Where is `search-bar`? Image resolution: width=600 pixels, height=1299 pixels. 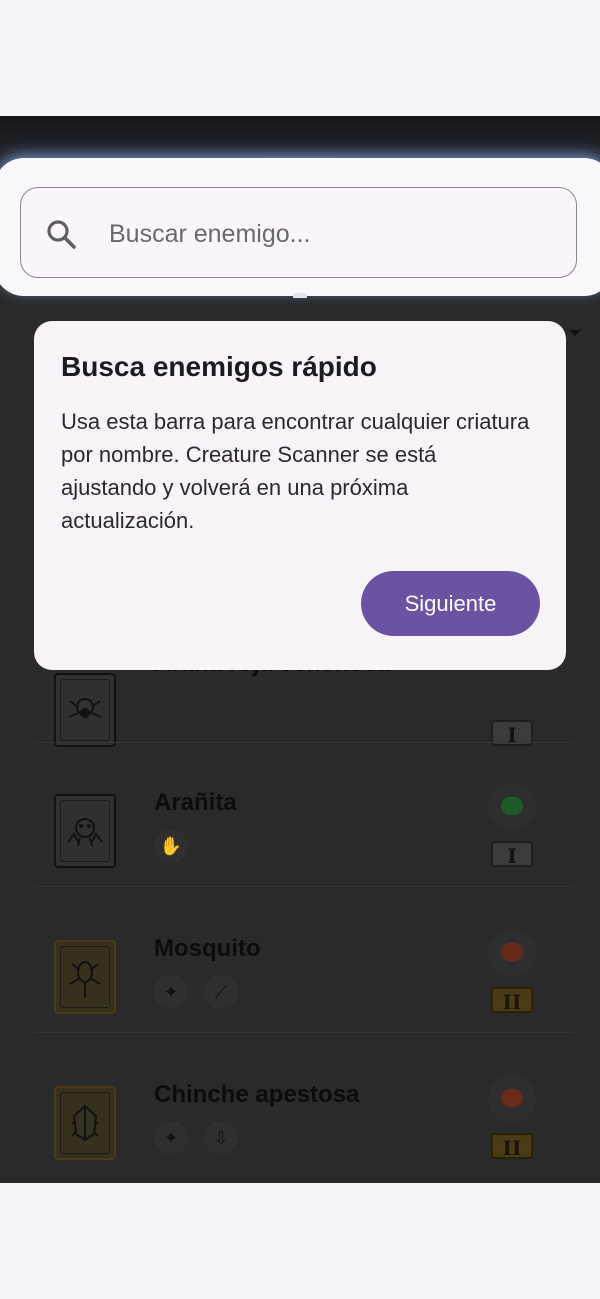 search-bar is located at coordinates (298, 232).